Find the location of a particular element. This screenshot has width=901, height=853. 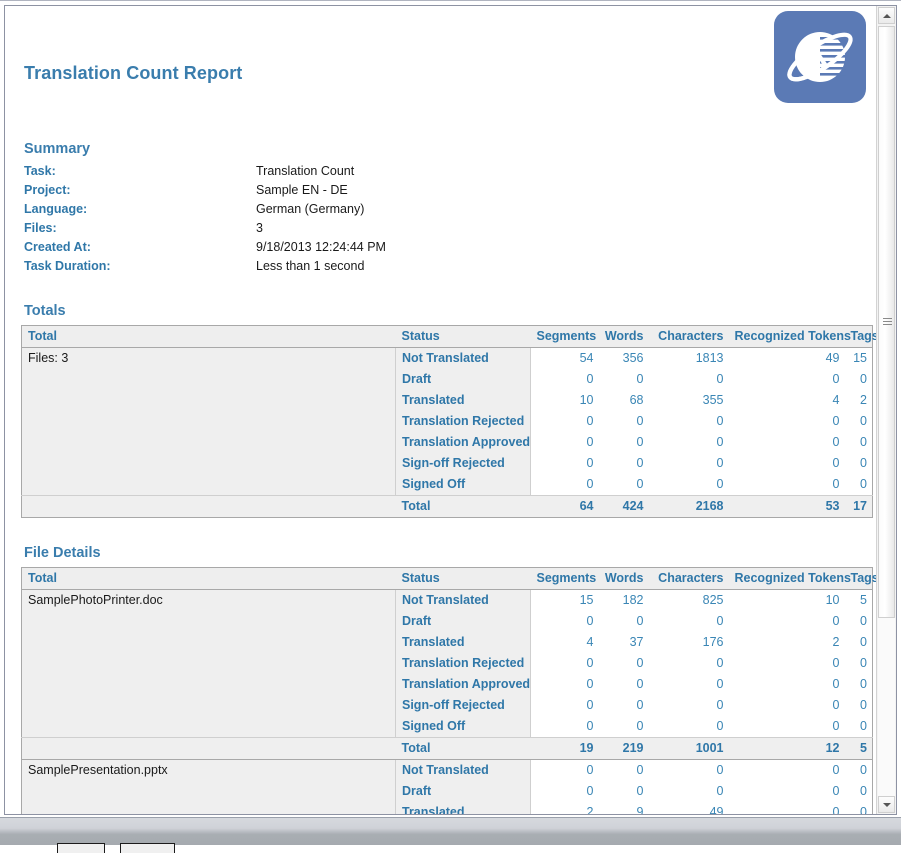

file-total-segments: 19 is located at coordinates (564, 748).